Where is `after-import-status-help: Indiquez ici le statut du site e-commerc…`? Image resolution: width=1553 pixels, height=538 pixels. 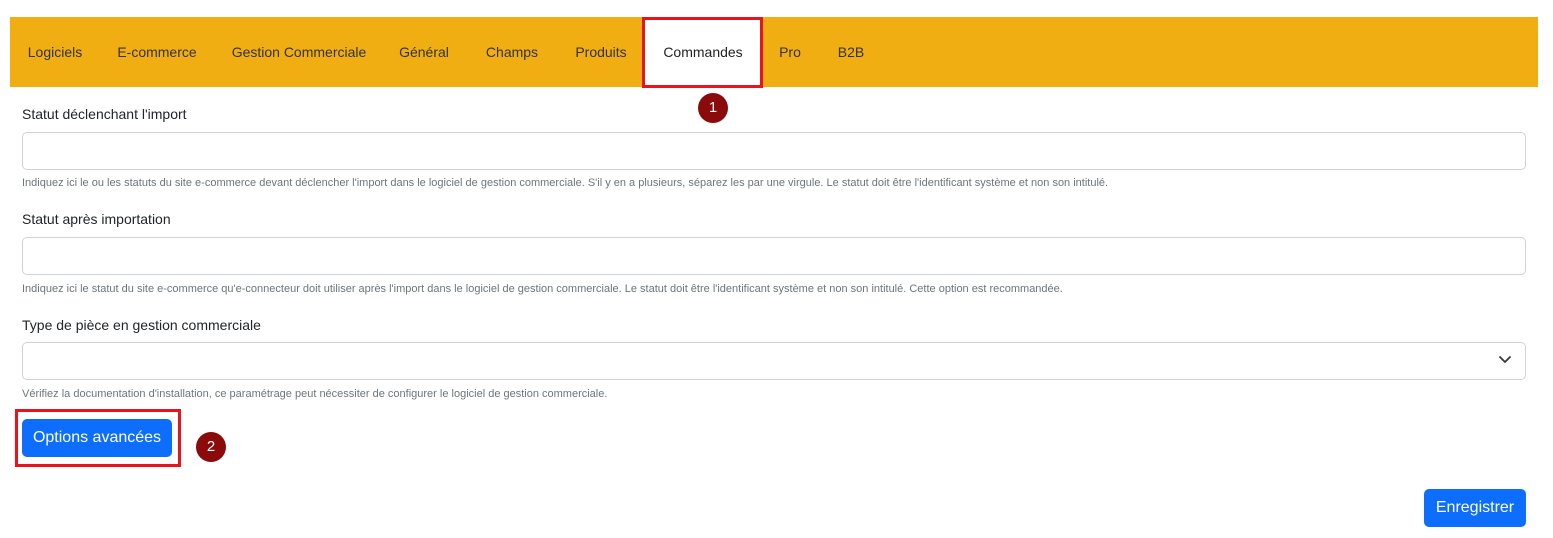 after-import-status-help: Indiquez ici le statut du site e-commerc… is located at coordinates (542, 289).